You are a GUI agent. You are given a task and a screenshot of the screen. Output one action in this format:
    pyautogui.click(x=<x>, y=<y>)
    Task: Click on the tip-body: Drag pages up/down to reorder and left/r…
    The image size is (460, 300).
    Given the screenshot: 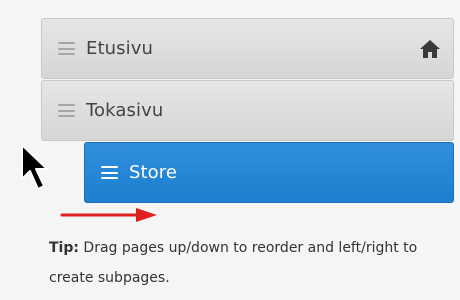 What is the action you would take?
    pyautogui.click(x=233, y=263)
    